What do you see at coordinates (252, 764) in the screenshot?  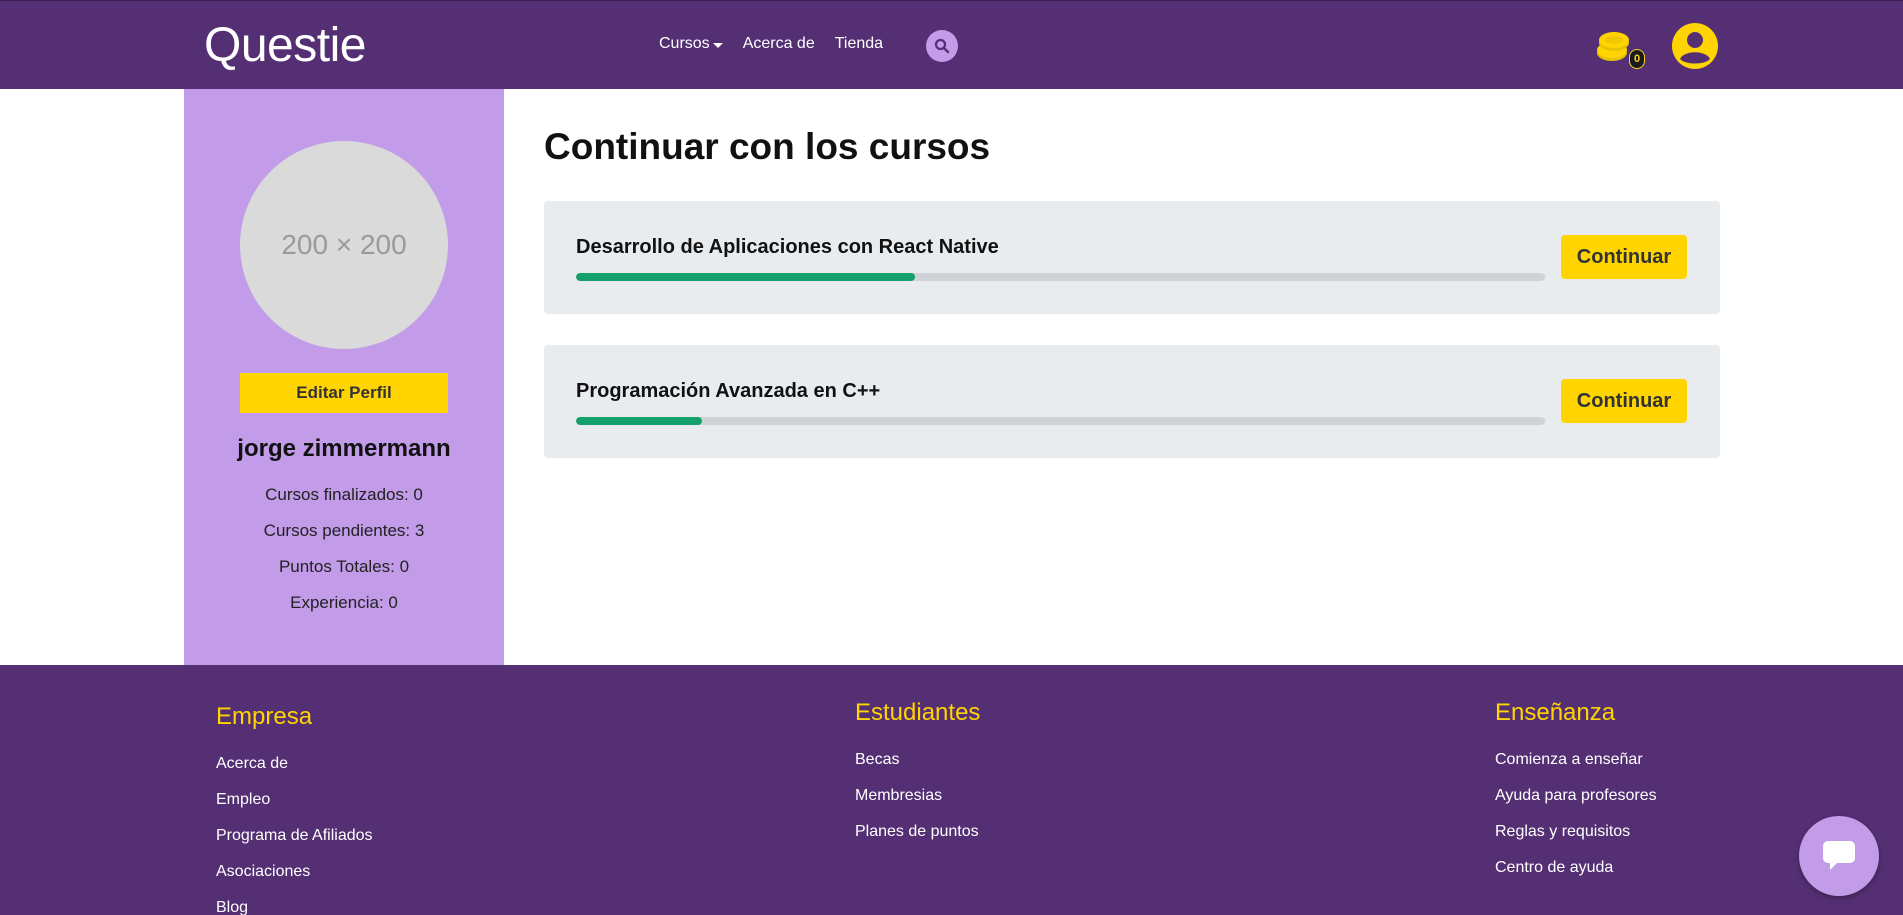 I see `footer-link: Acerca de` at bounding box center [252, 764].